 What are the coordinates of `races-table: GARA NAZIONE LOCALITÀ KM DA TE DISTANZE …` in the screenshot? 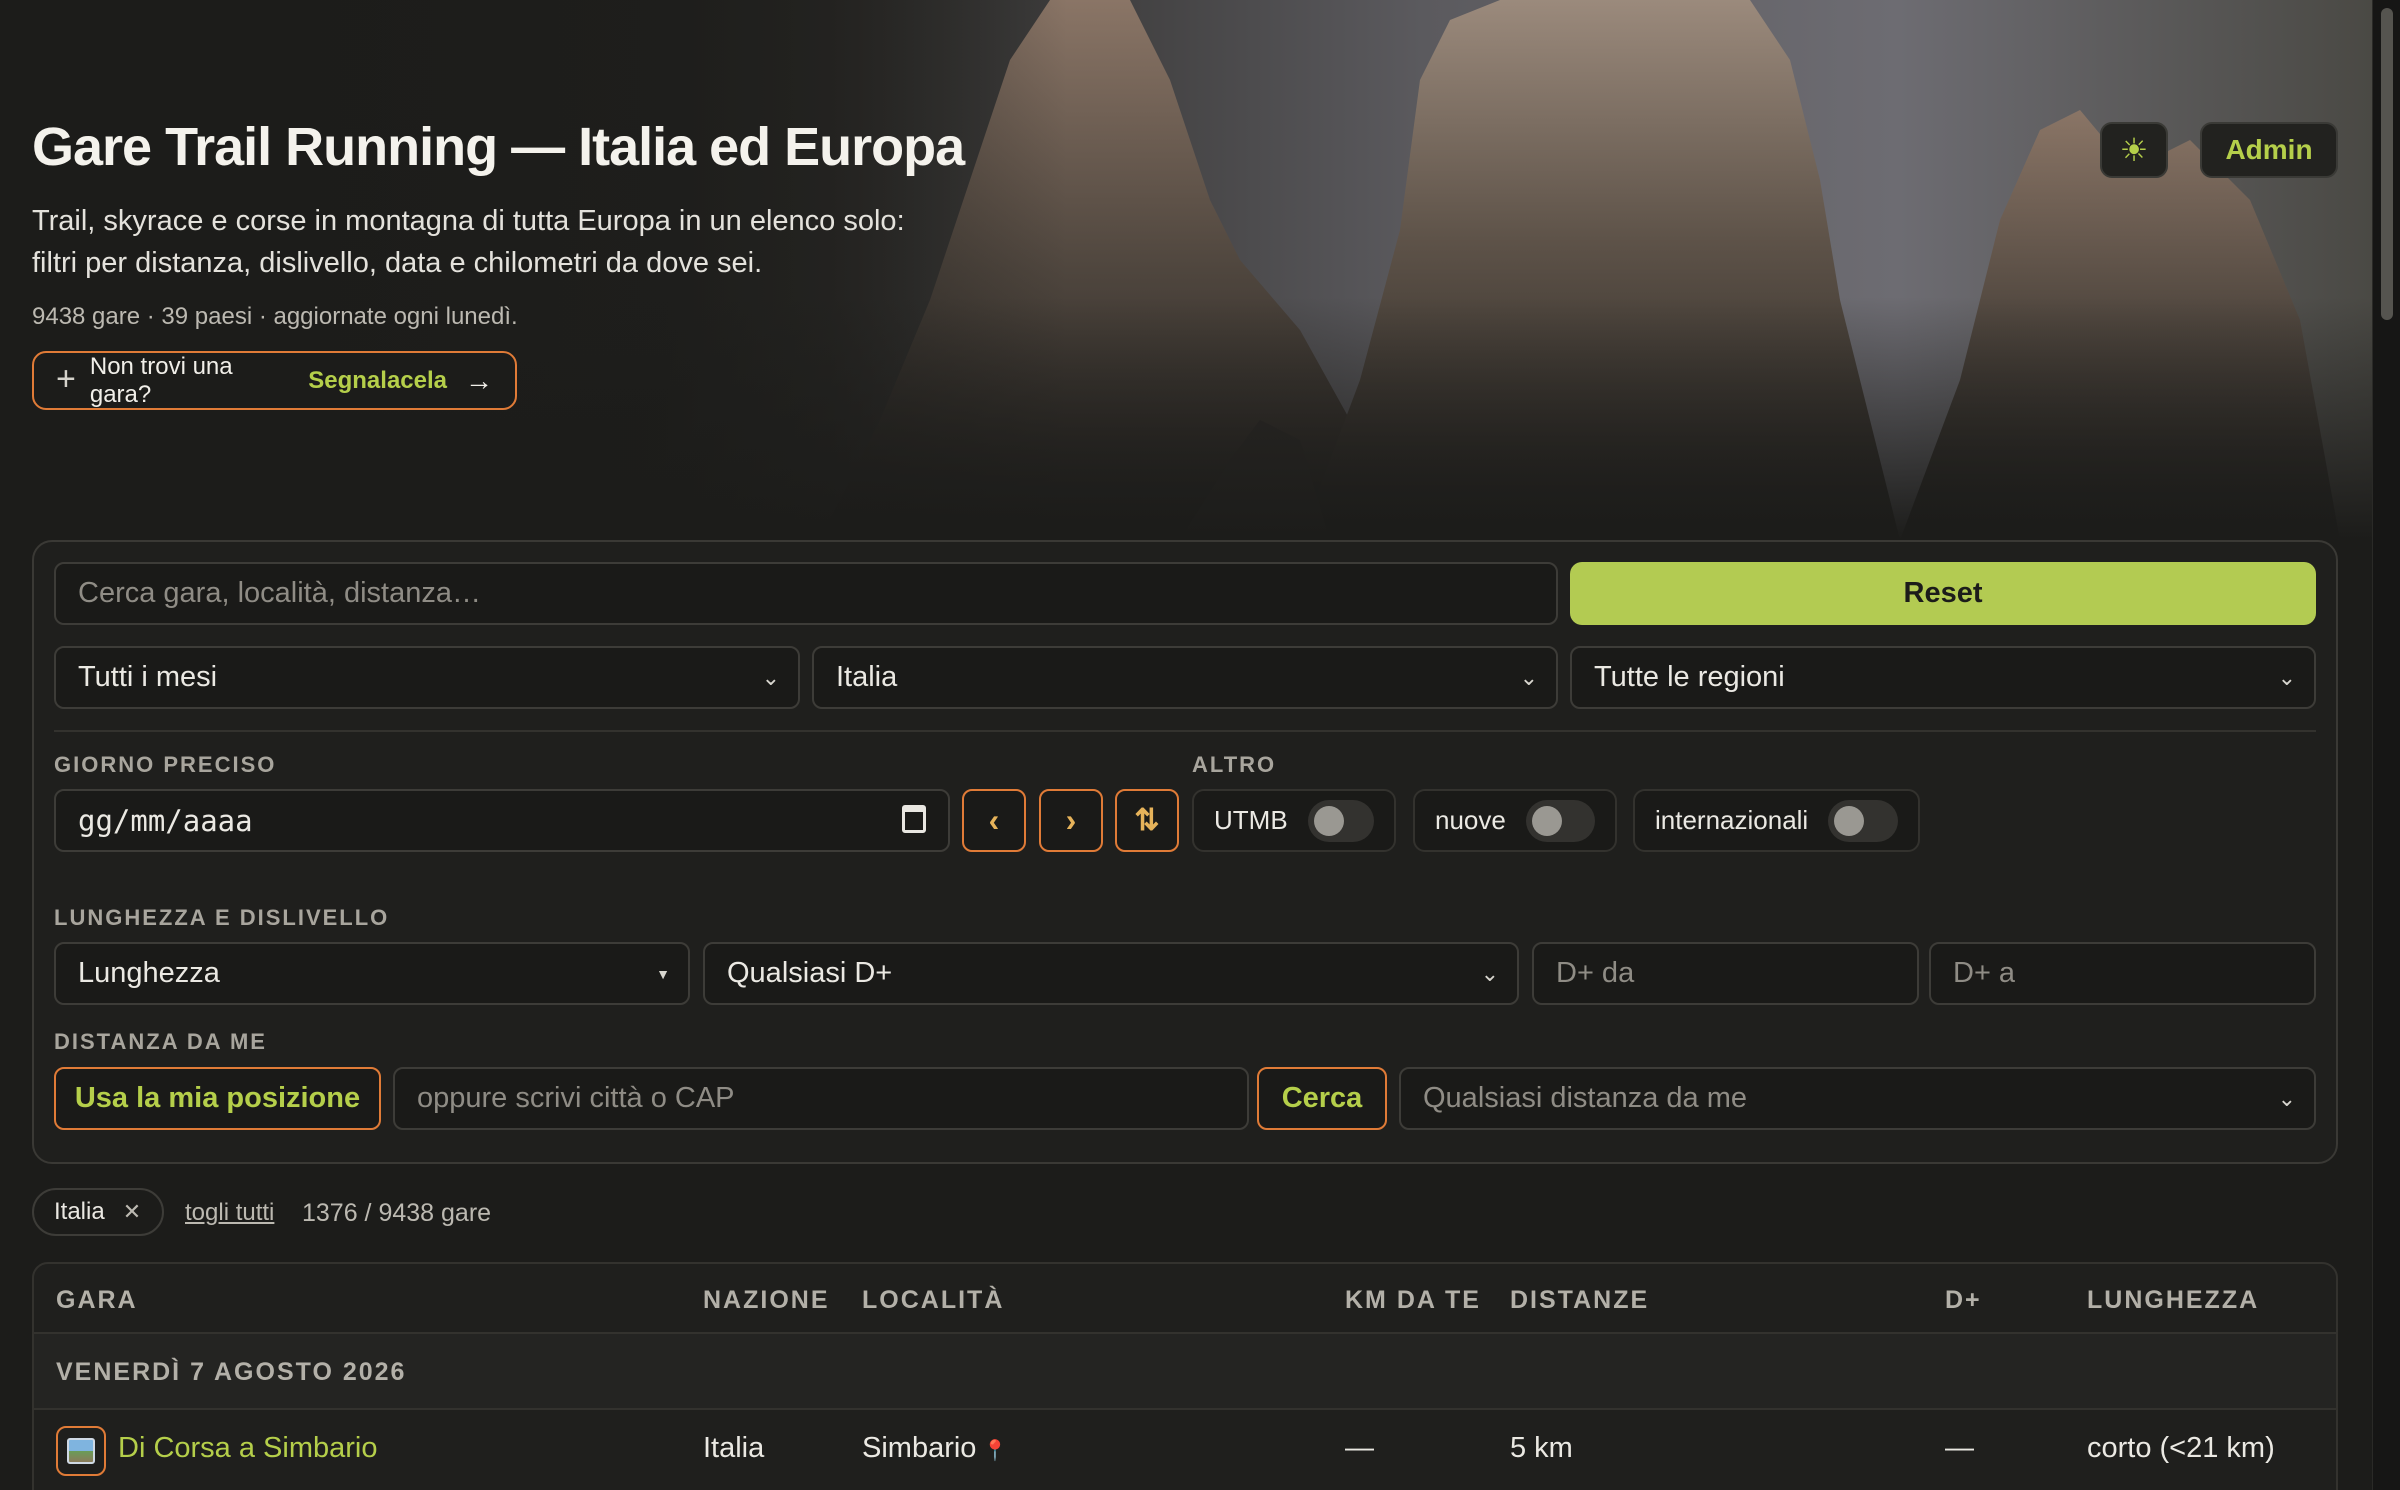 It's located at (1185, 1376).